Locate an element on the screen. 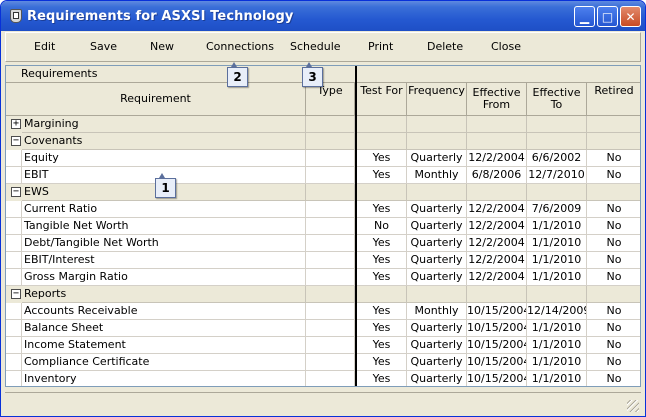  table-row: Equity Yes Quarterly 12/2/2004 6/6/2002 No is located at coordinates (323, 158).